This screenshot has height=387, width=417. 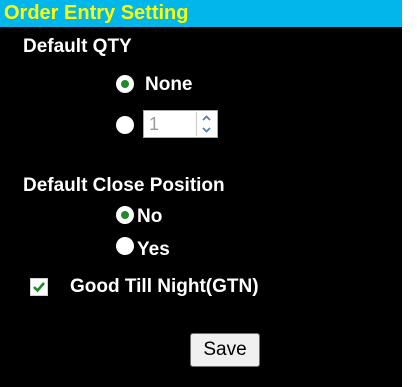 I want to click on spin-down-button, so click(x=206, y=130).